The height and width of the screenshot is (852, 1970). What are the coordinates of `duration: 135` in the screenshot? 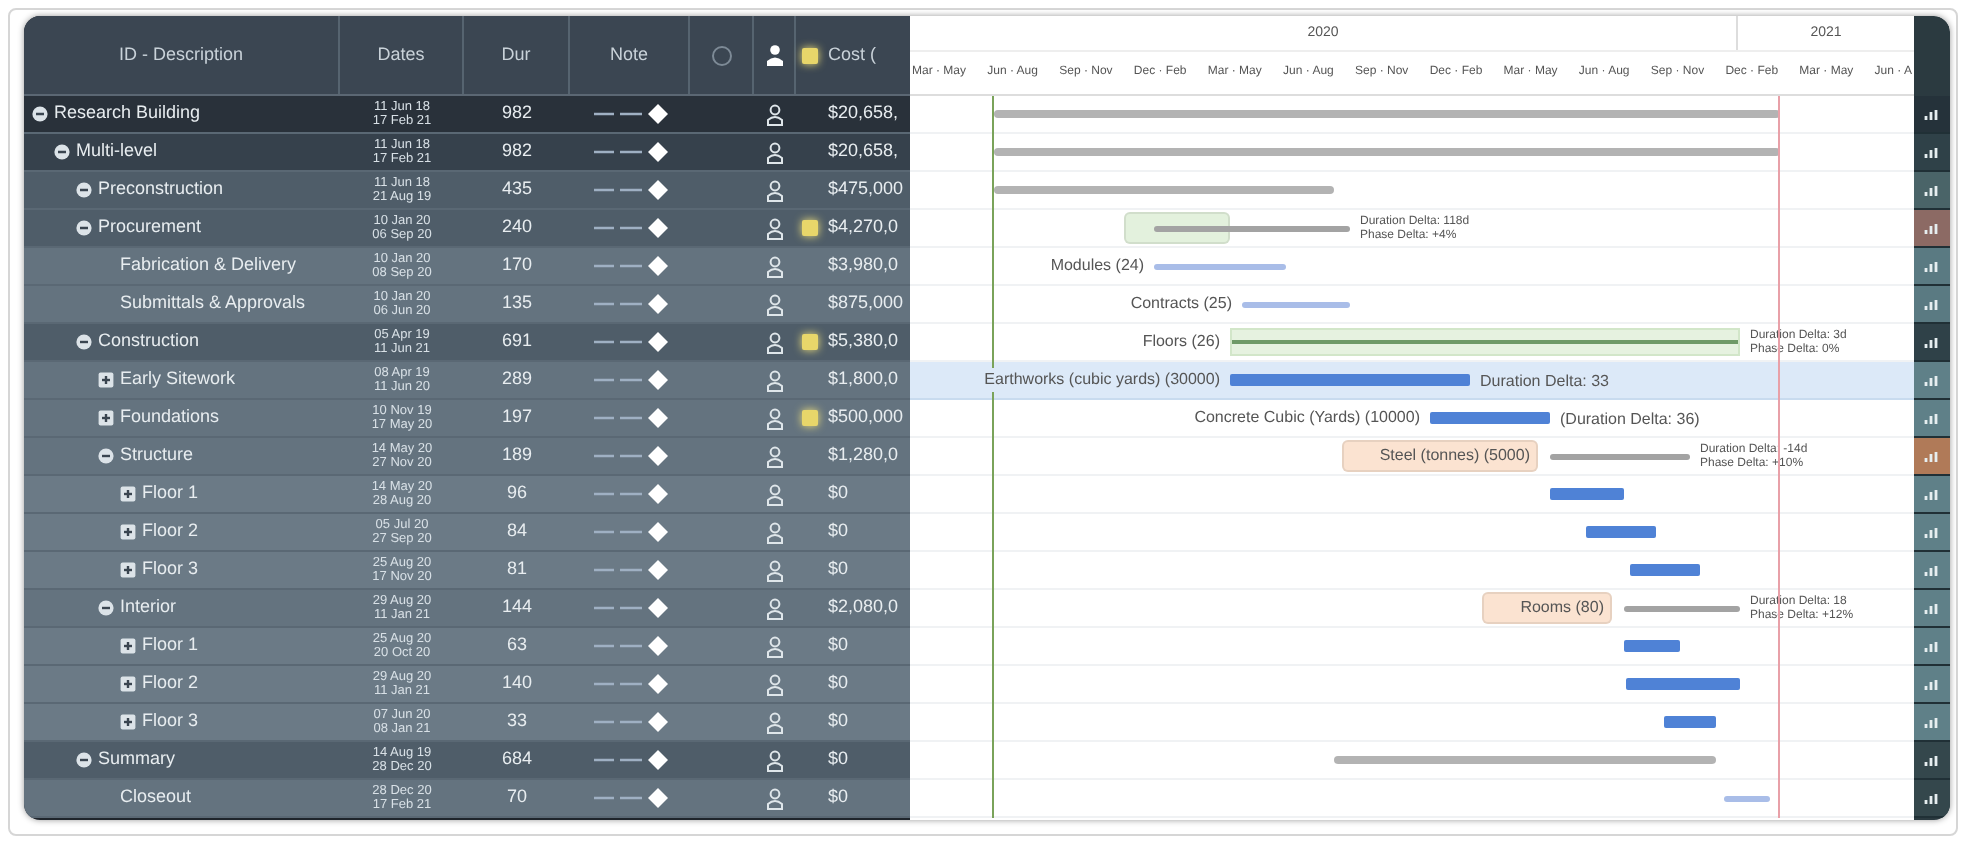 It's located at (517, 303).